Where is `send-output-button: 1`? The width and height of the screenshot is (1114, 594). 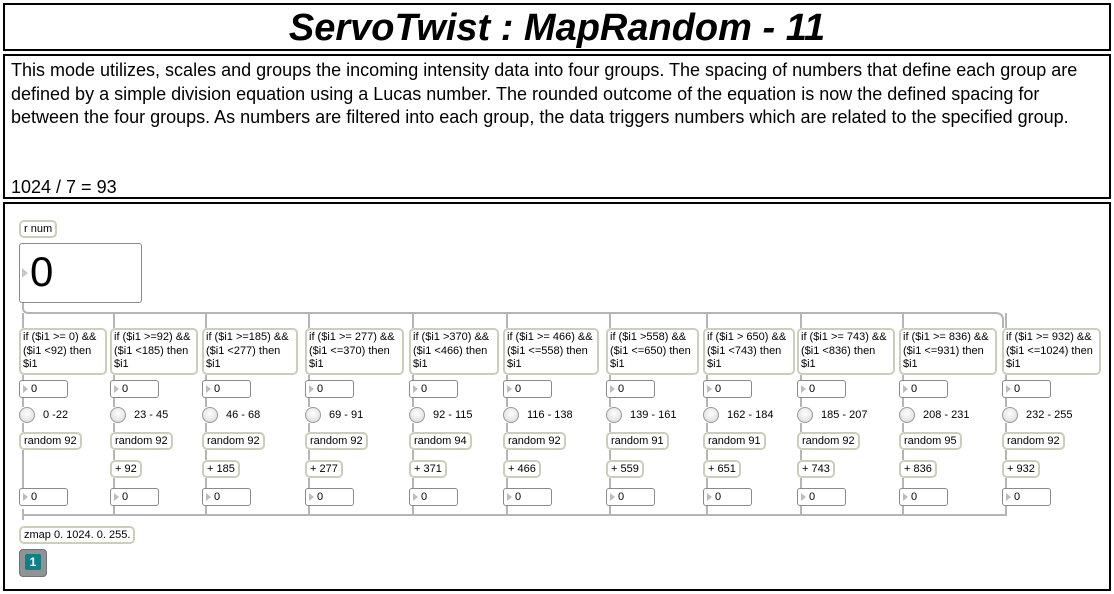 send-output-button: 1 is located at coordinates (33, 563).